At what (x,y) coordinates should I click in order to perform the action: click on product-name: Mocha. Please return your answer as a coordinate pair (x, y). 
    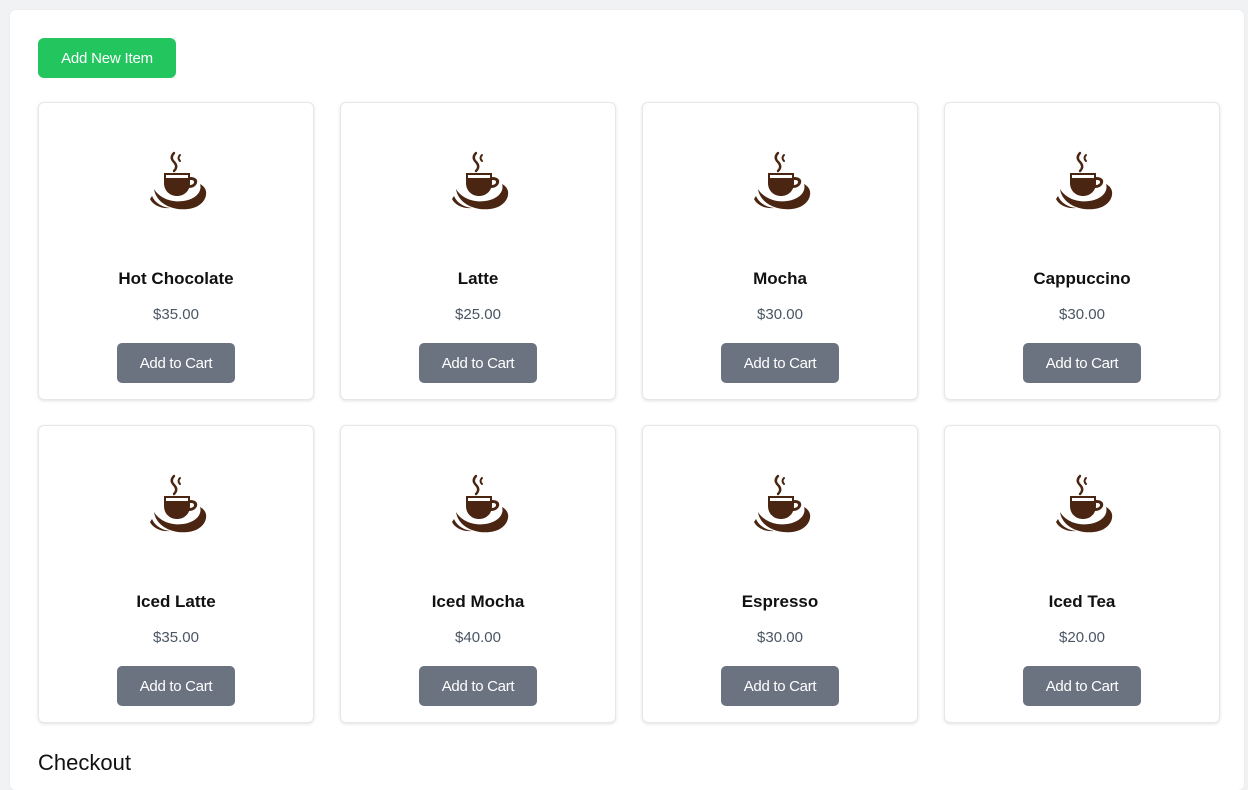
    Looking at the image, I should click on (780, 278).